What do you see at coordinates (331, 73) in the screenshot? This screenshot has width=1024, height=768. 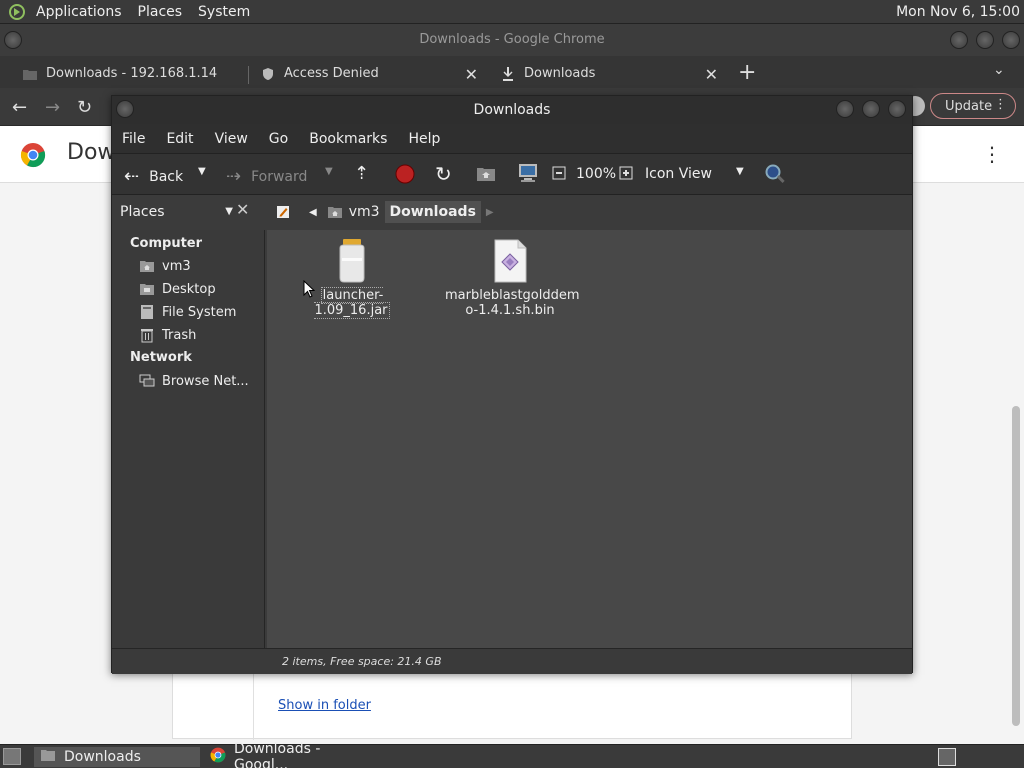 I see `tab-label: Access Denied` at bounding box center [331, 73].